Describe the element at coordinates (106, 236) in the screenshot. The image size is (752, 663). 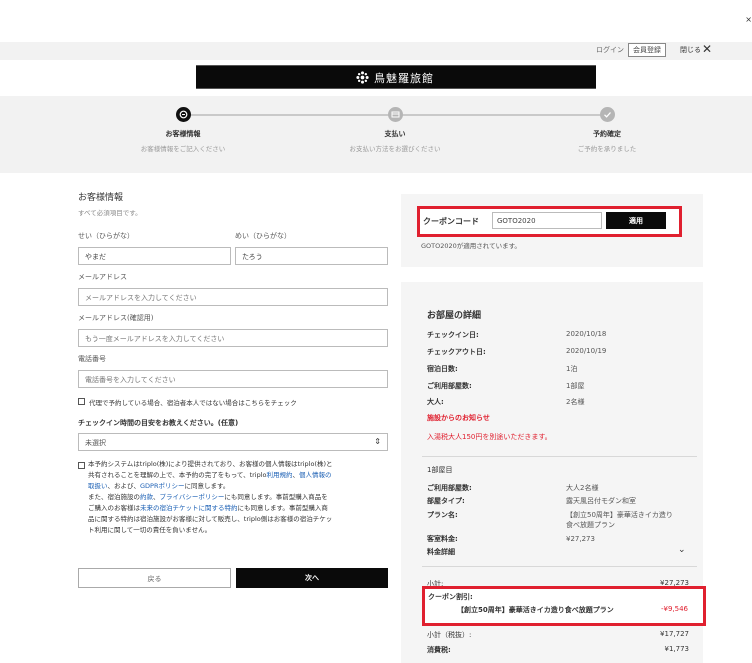
I see `last-name-label: せい（ひらがな）` at that location.